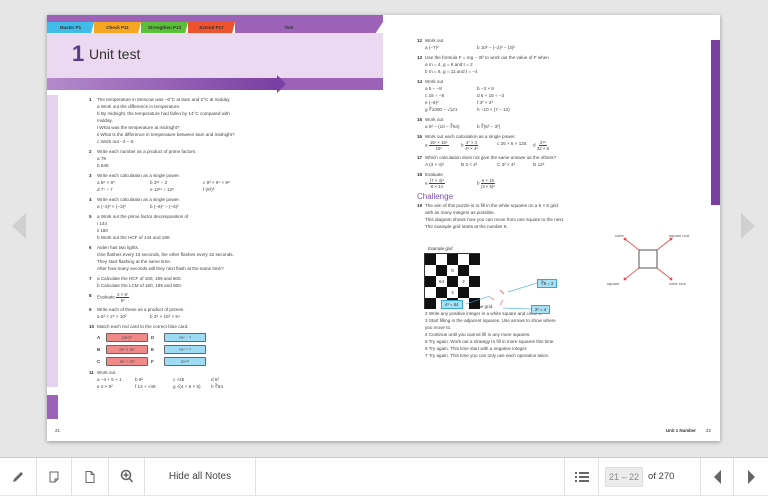 The height and width of the screenshot is (496, 768). What do you see at coordinates (127, 349) in the screenshot?
I see `card-red: m⁴ × m³` at bounding box center [127, 349].